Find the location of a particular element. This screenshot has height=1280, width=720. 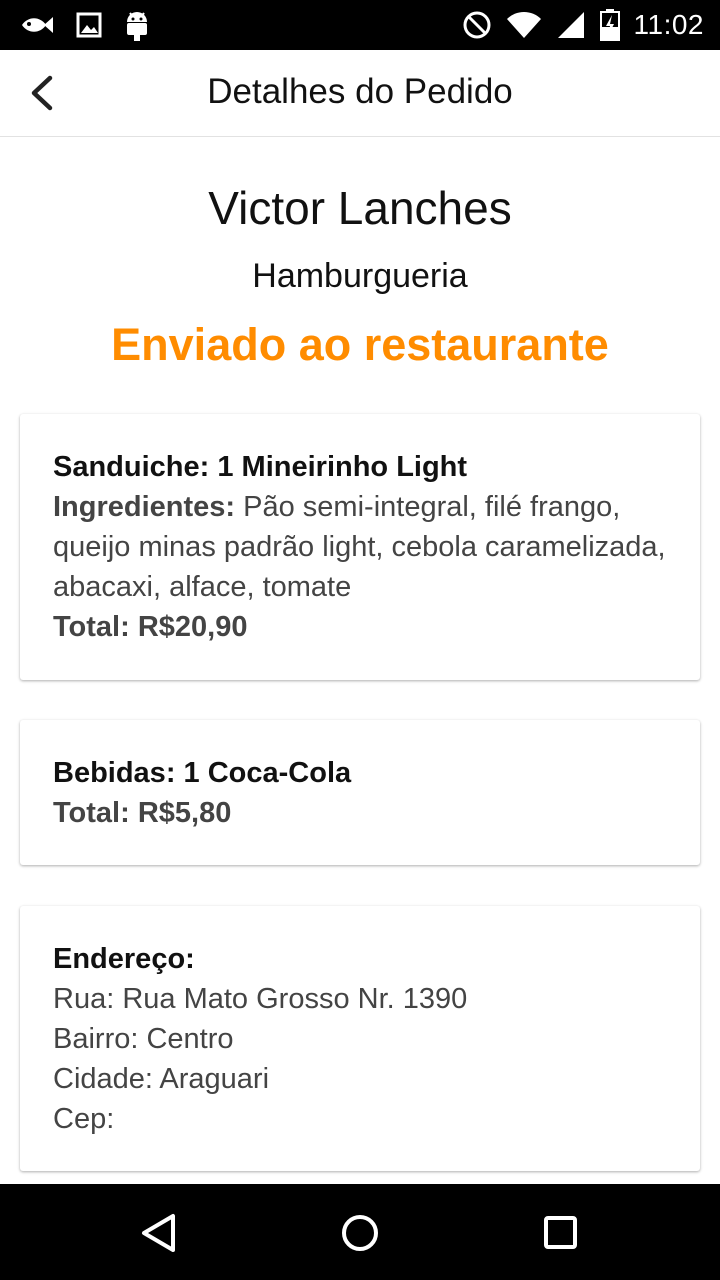

recents-square-icon is located at coordinates (560, 1232).